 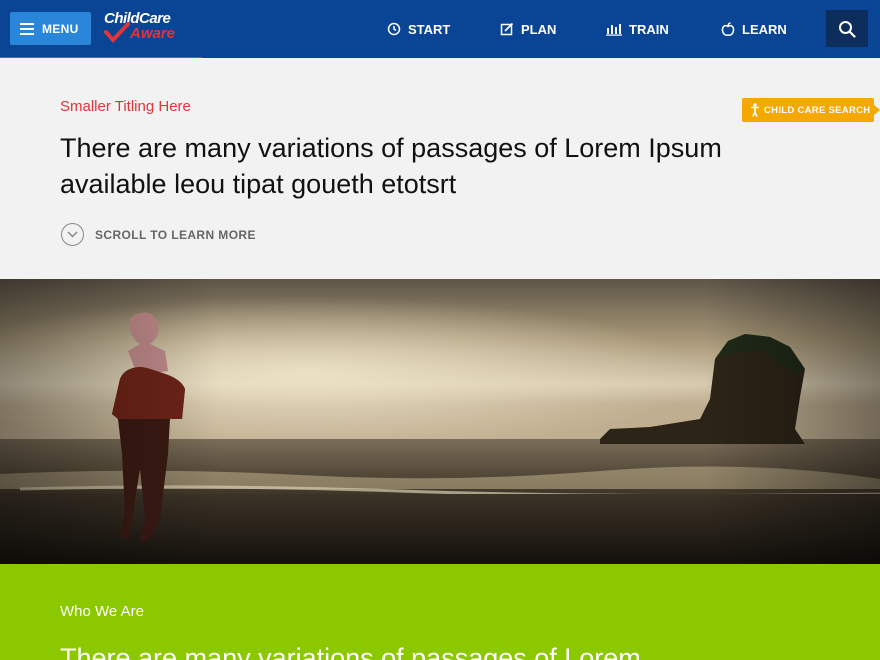 What do you see at coordinates (649, 29) in the screenshot?
I see `nav-train-label: TRAIN` at bounding box center [649, 29].